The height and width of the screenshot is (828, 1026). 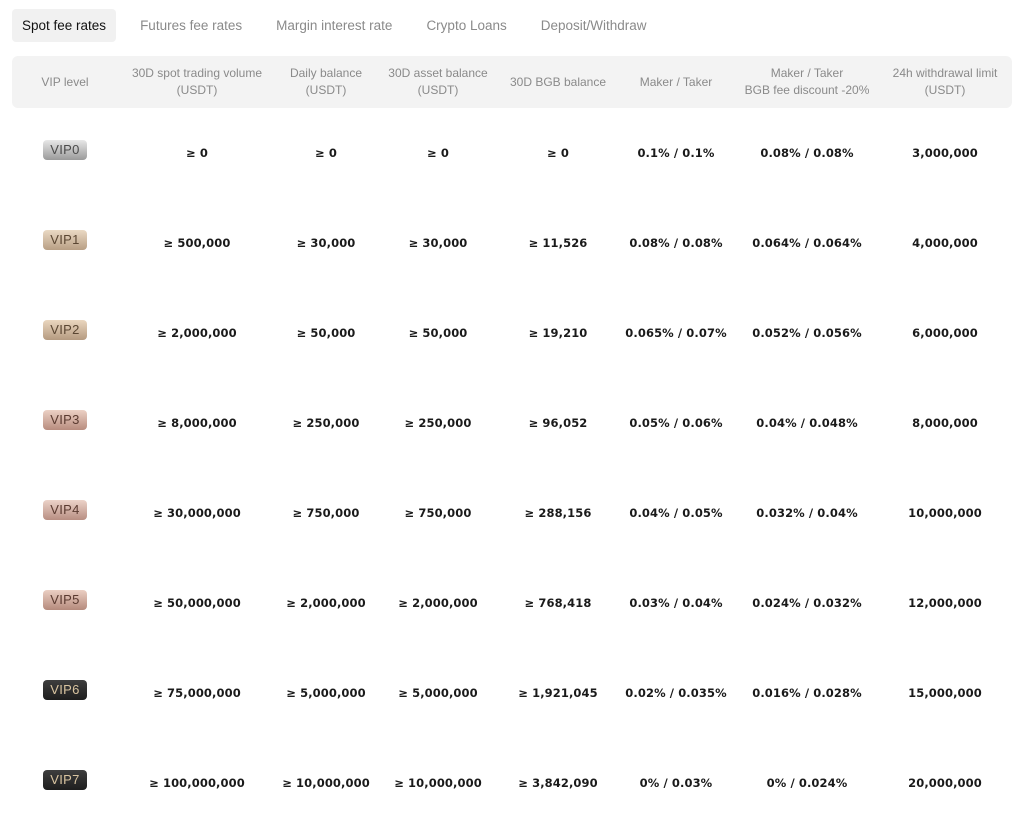 I want to click on cell-spot-volume: ≥ 500,000, so click(x=197, y=243).